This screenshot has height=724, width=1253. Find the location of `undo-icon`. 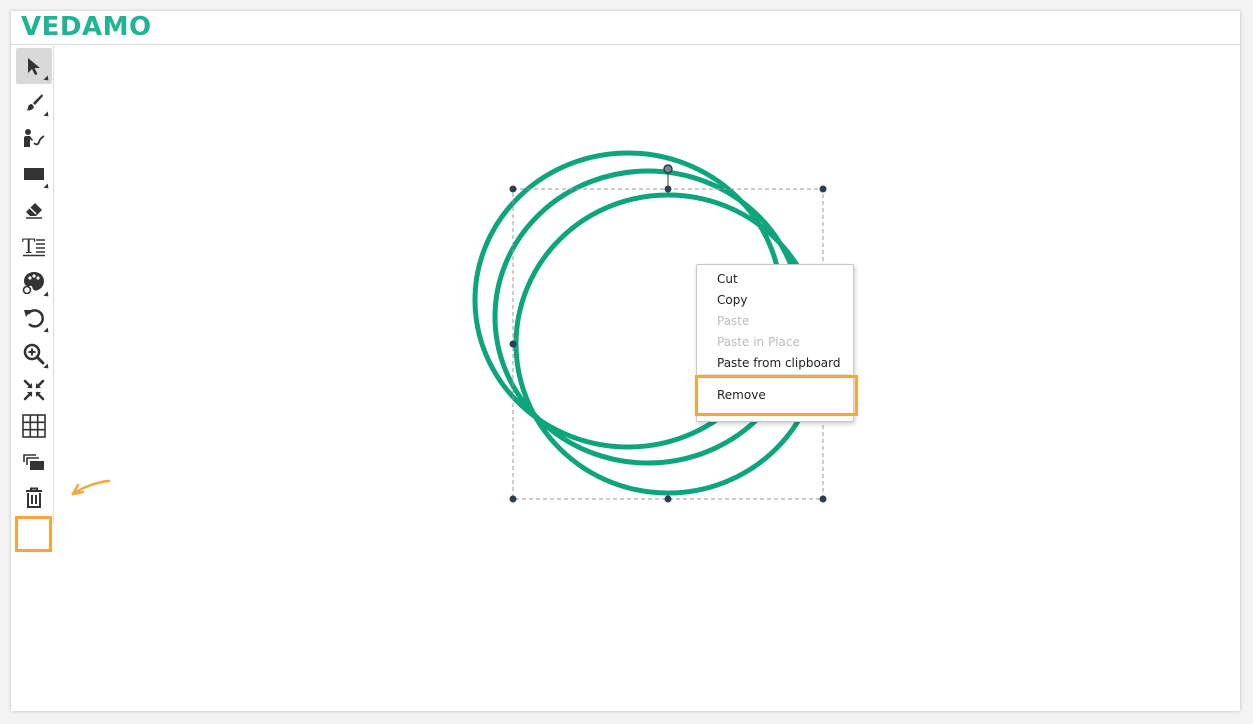

undo-icon is located at coordinates (34, 318).